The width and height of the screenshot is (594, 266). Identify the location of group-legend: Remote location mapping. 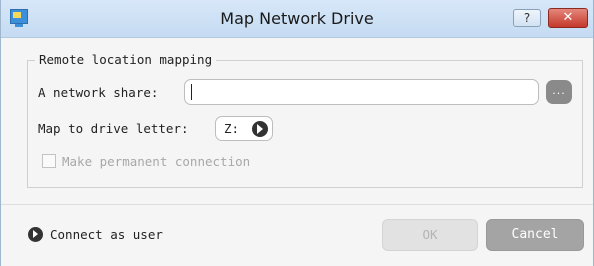
(126, 59).